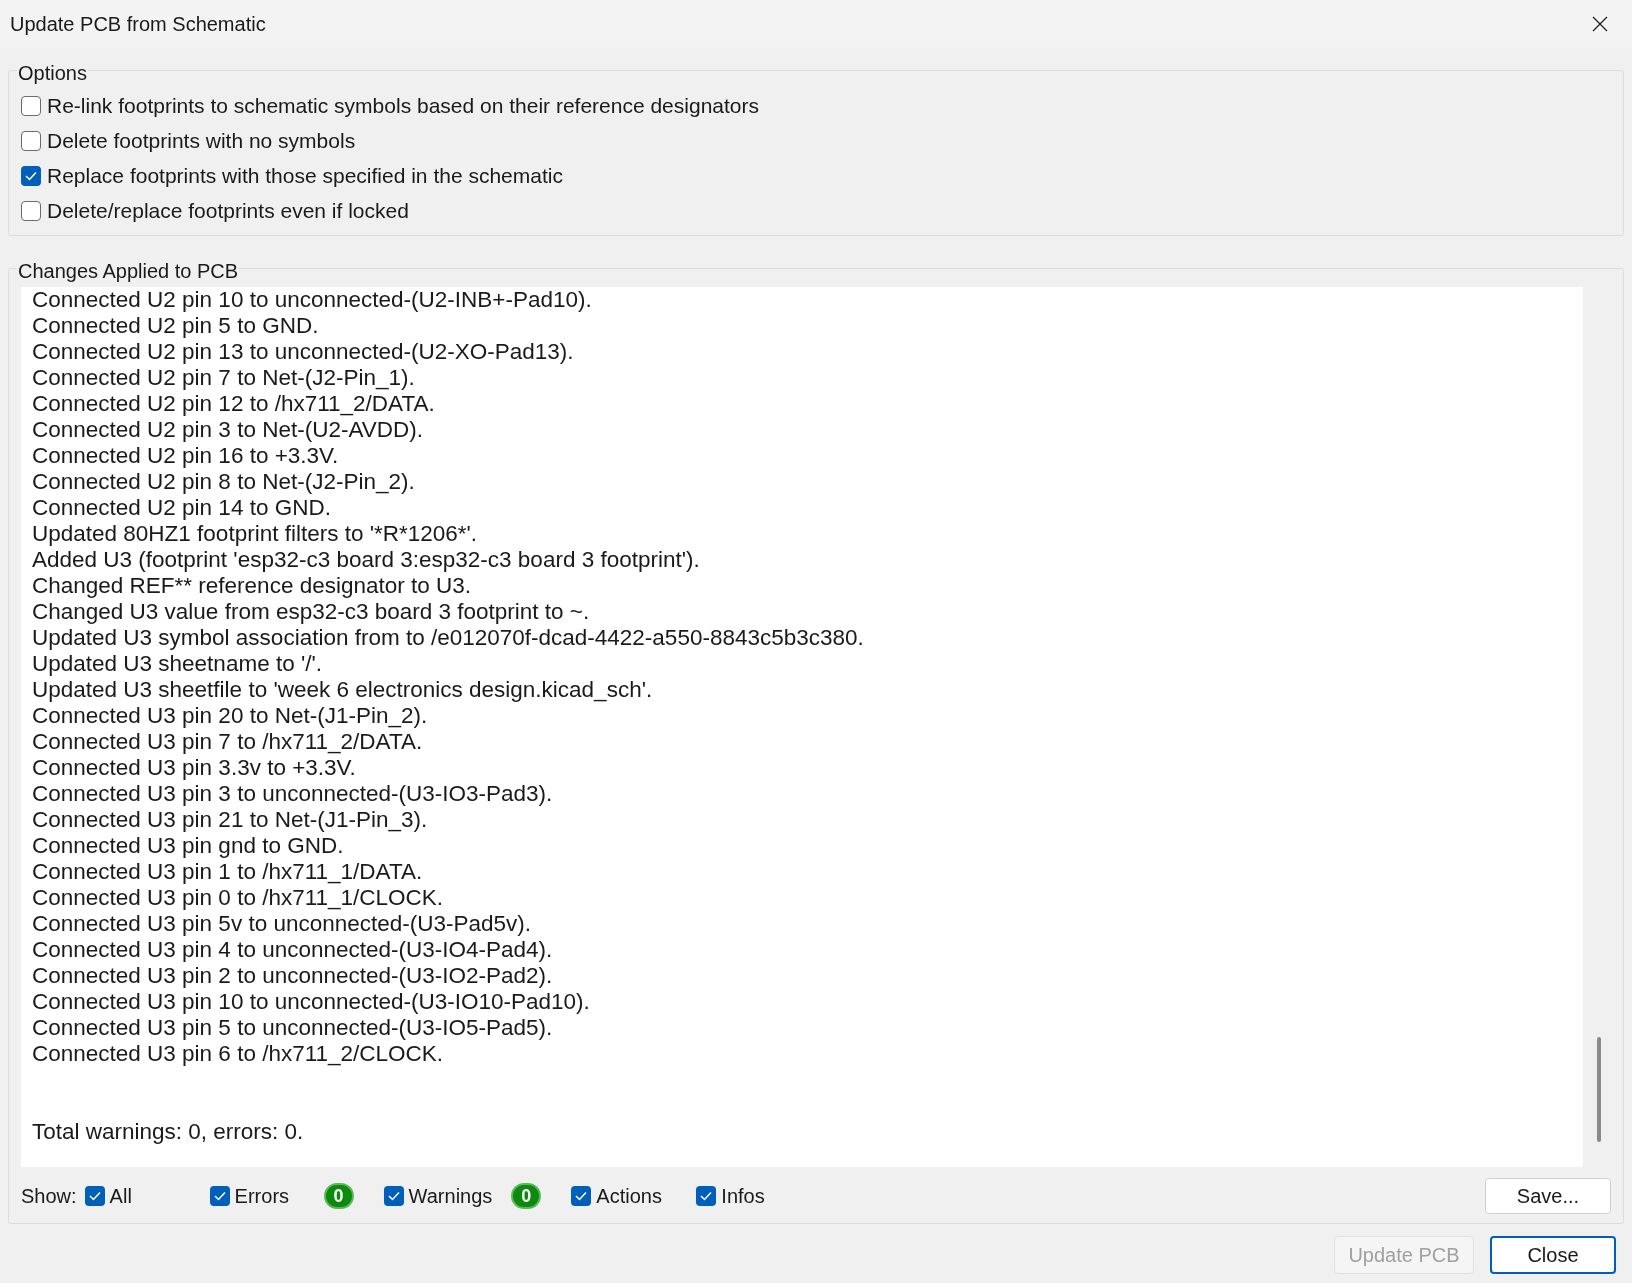 The height and width of the screenshot is (1283, 1632). I want to click on window-title: Update PCB from Schematic, so click(138, 24).